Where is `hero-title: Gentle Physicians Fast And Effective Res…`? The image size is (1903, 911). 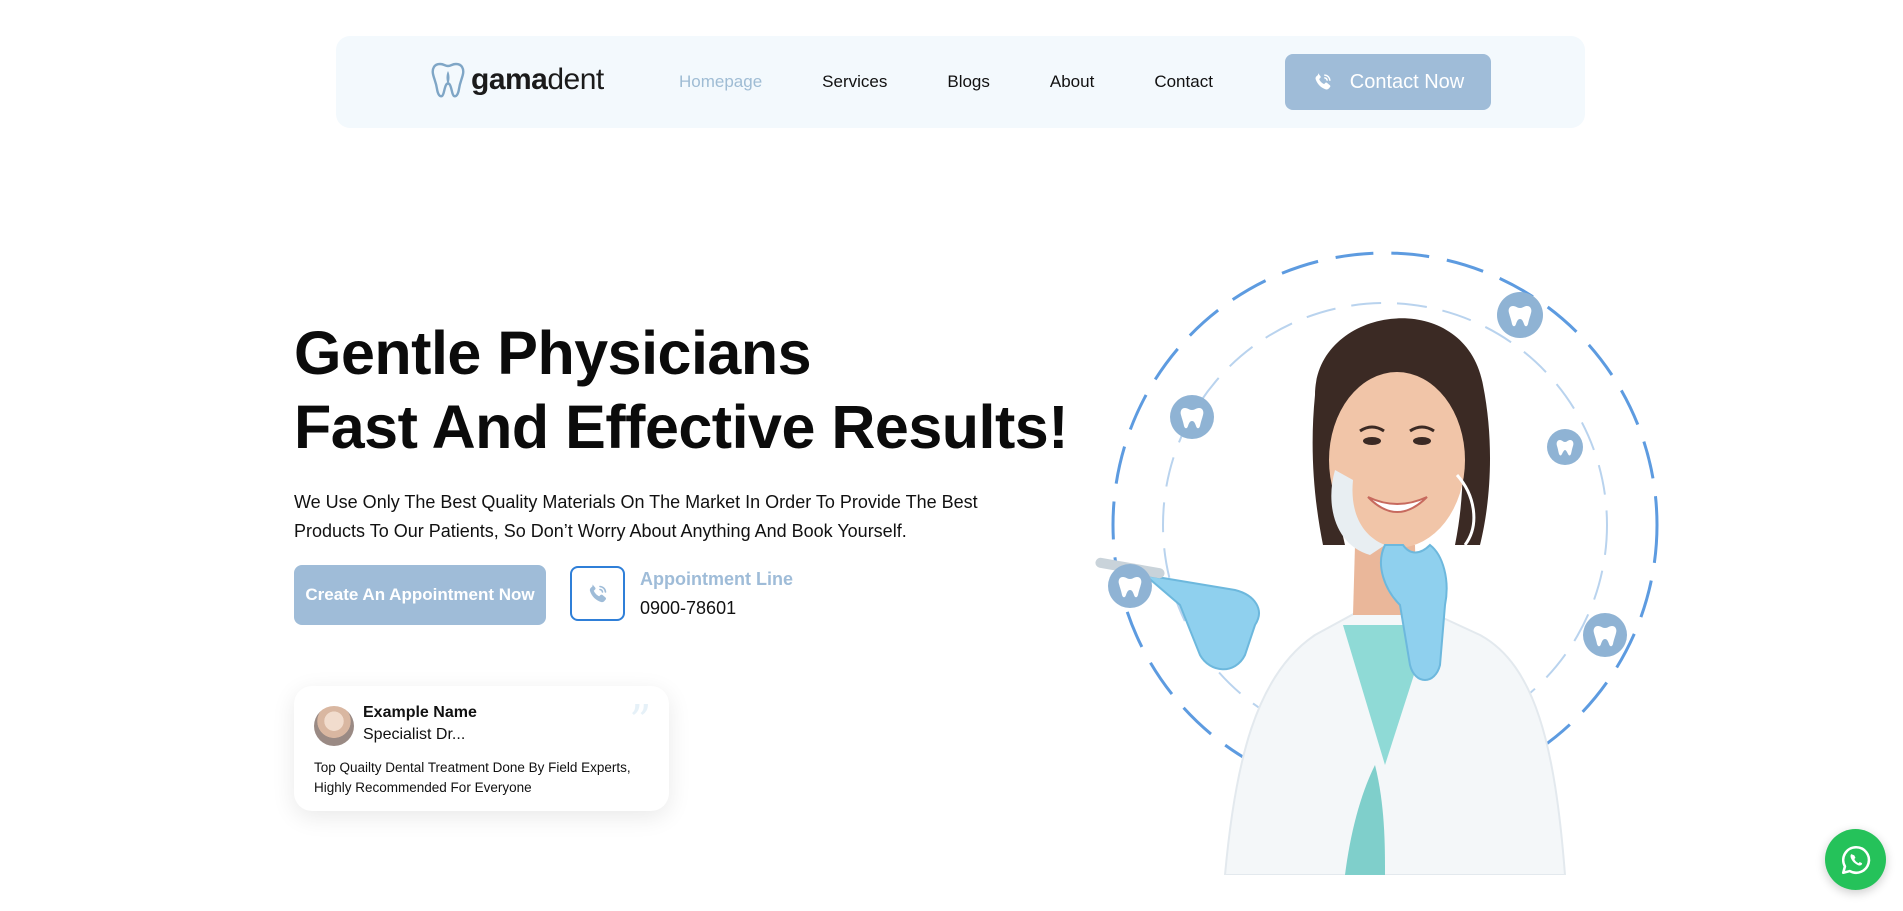 hero-title: Gentle Physicians Fast And Effective Res… is located at coordinates (681, 390).